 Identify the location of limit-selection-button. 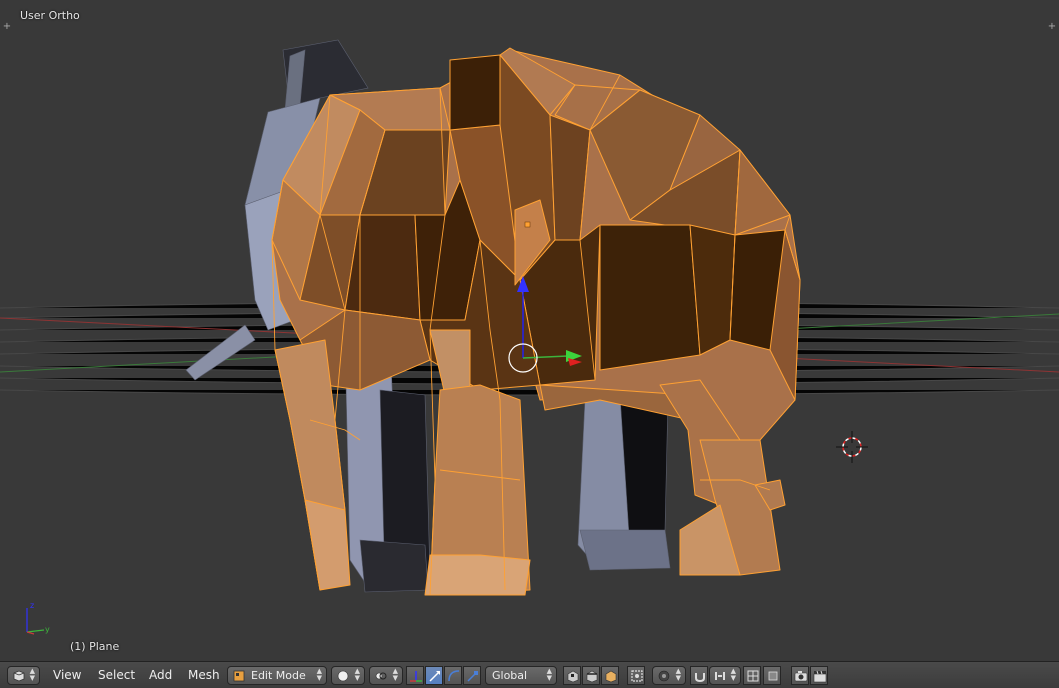
(636, 675).